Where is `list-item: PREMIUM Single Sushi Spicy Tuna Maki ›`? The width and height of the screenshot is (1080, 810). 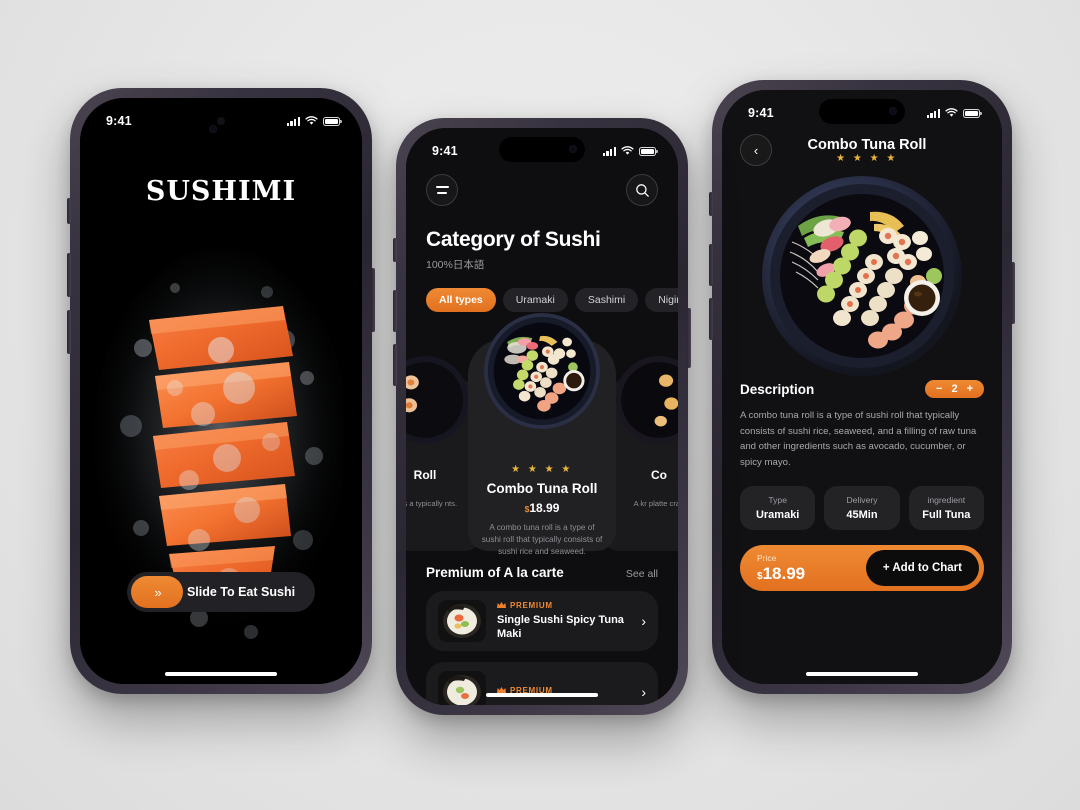 list-item: PREMIUM Single Sushi Spicy Tuna Maki › is located at coordinates (542, 621).